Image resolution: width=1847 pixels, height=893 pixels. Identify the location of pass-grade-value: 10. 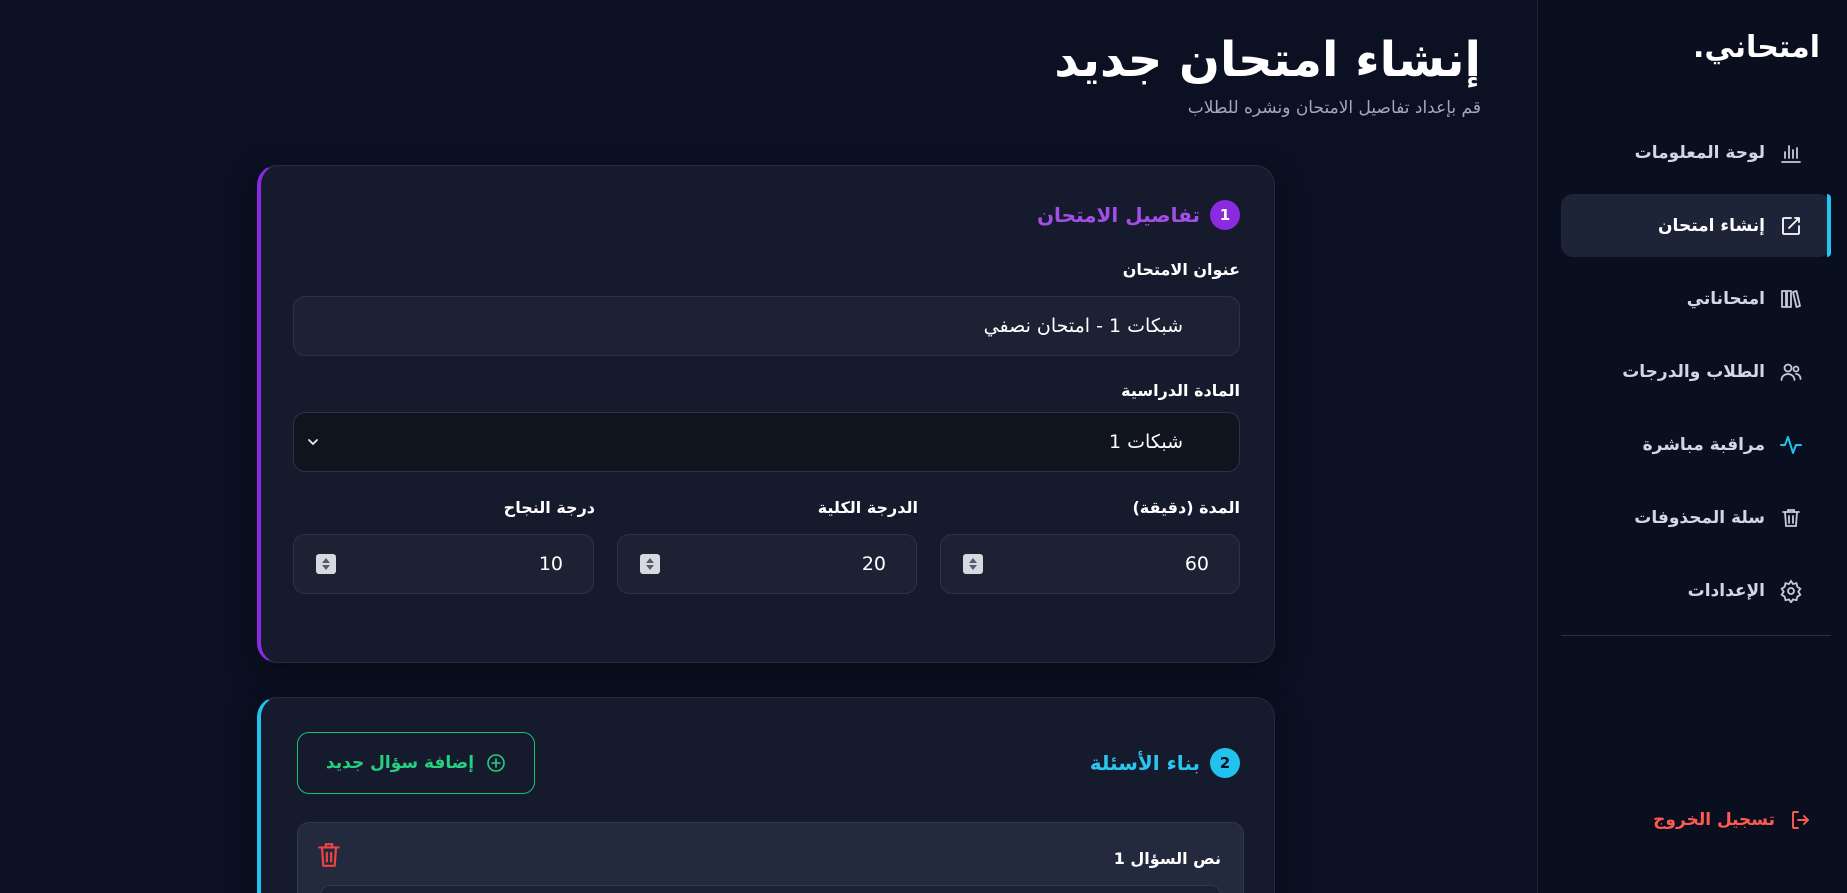
(550, 564).